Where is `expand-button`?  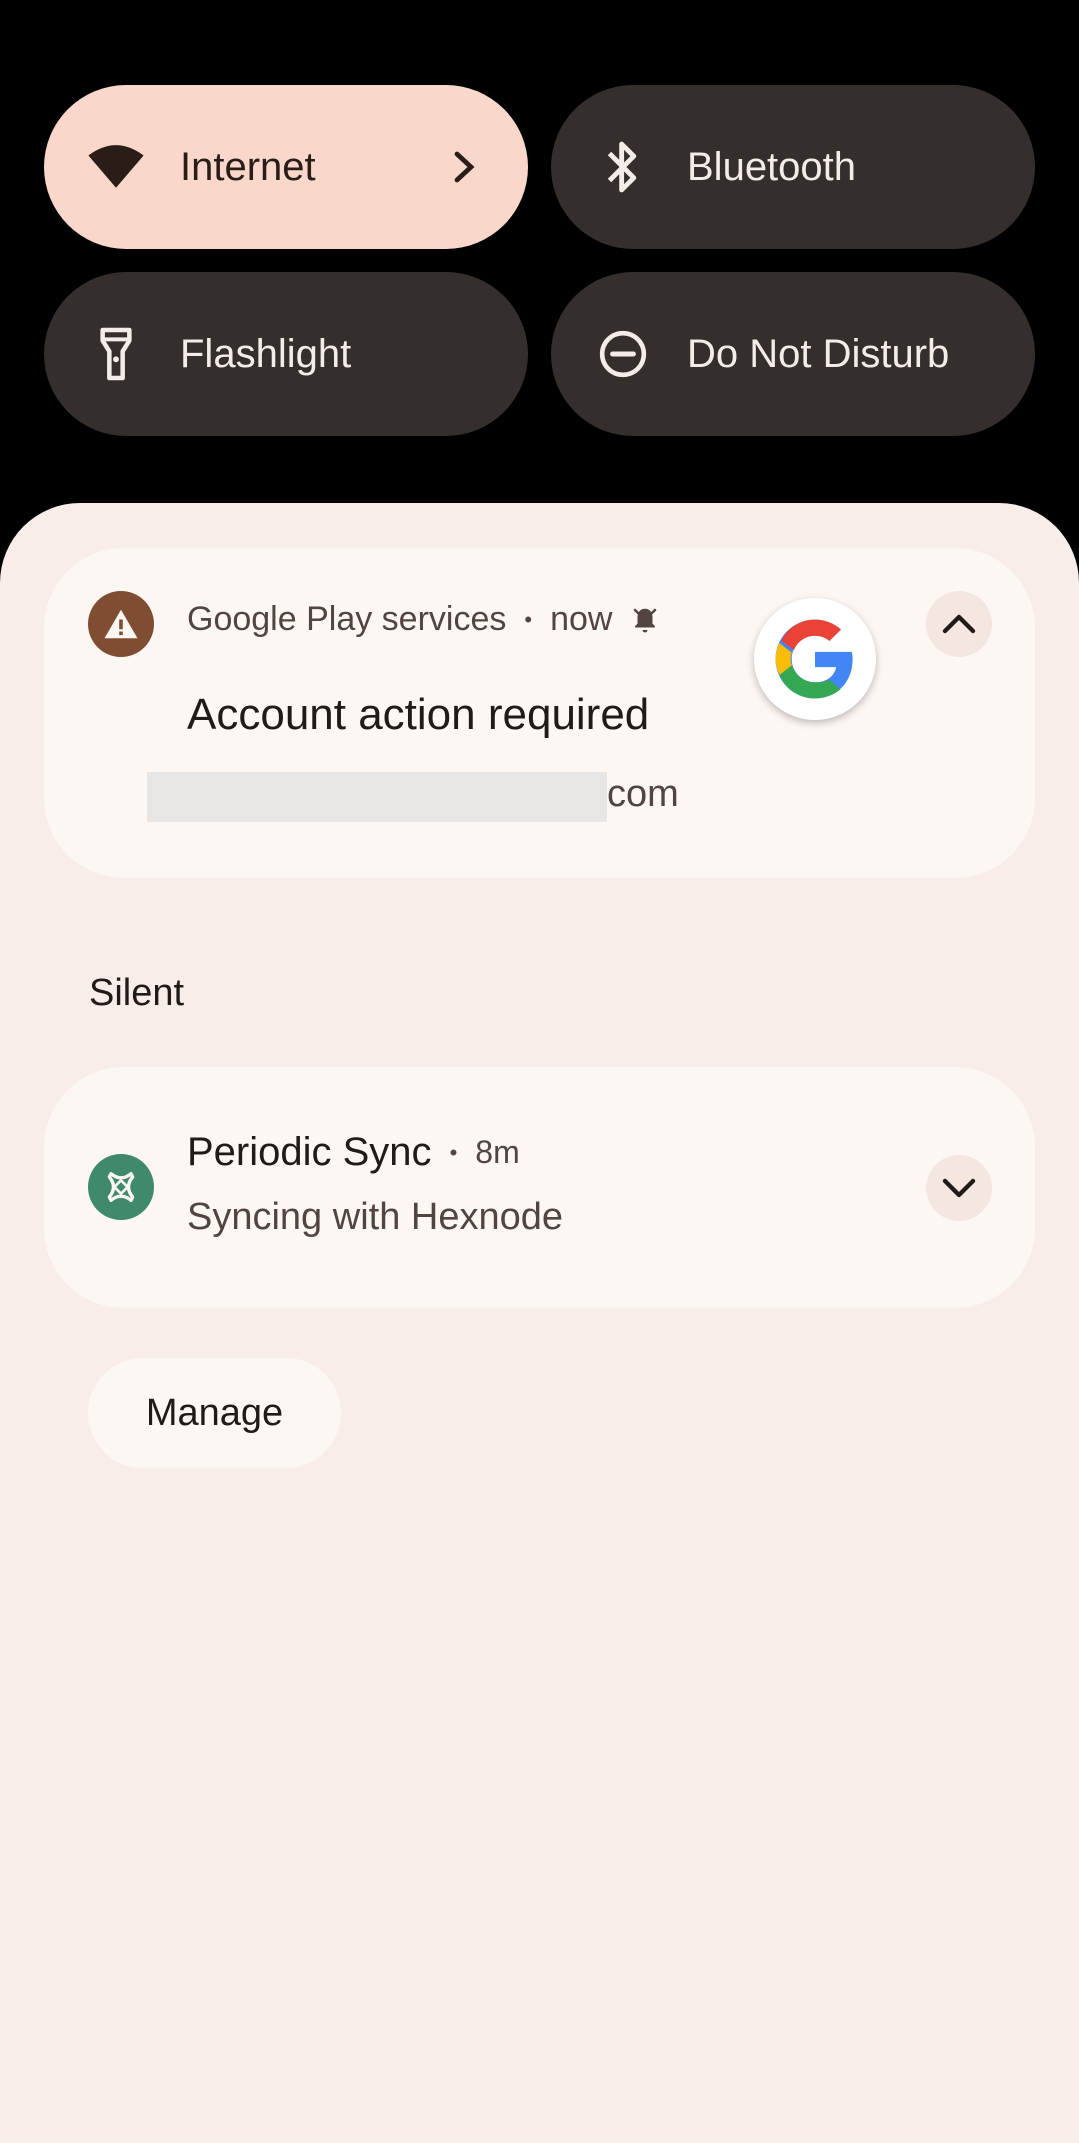 expand-button is located at coordinates (959, 1188).